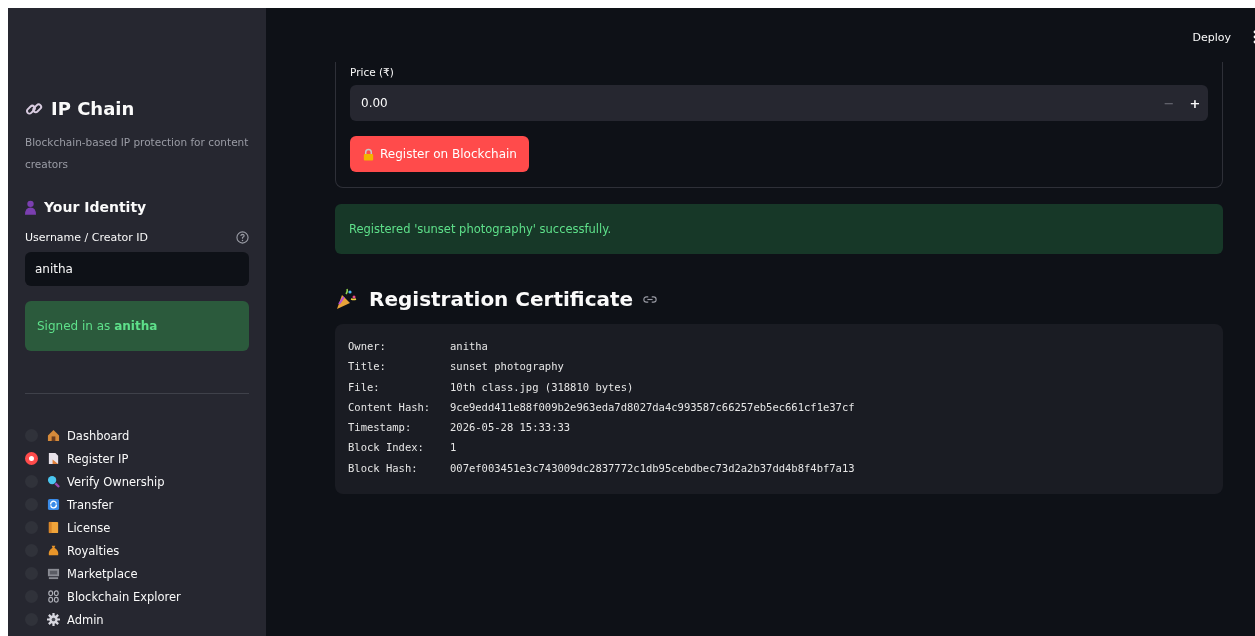  Describe the element at coordinates (53, 504) in the screenshot. I see `refresh-icon` at that location.